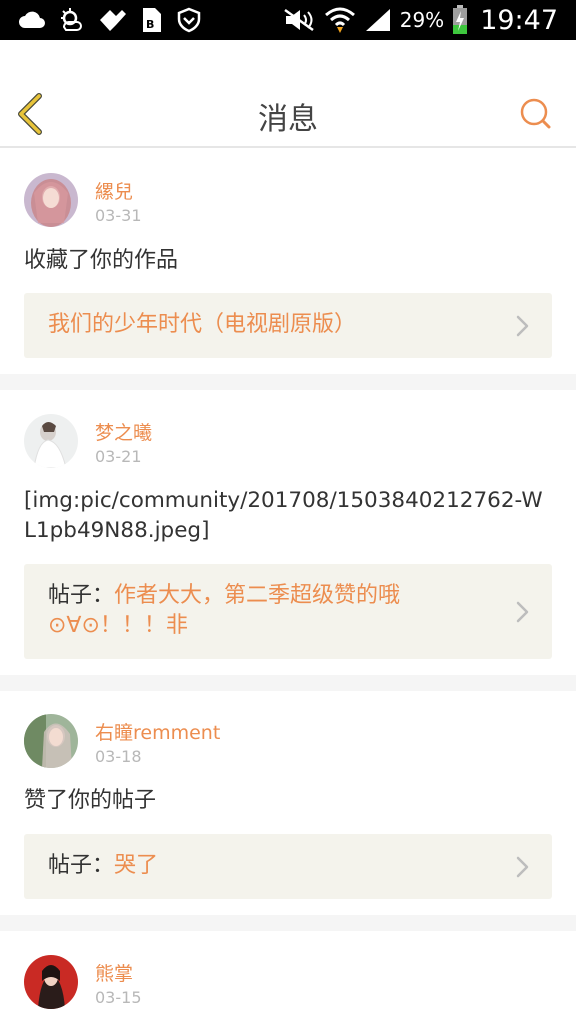  I want to click on search-icon, so click(535, 113).